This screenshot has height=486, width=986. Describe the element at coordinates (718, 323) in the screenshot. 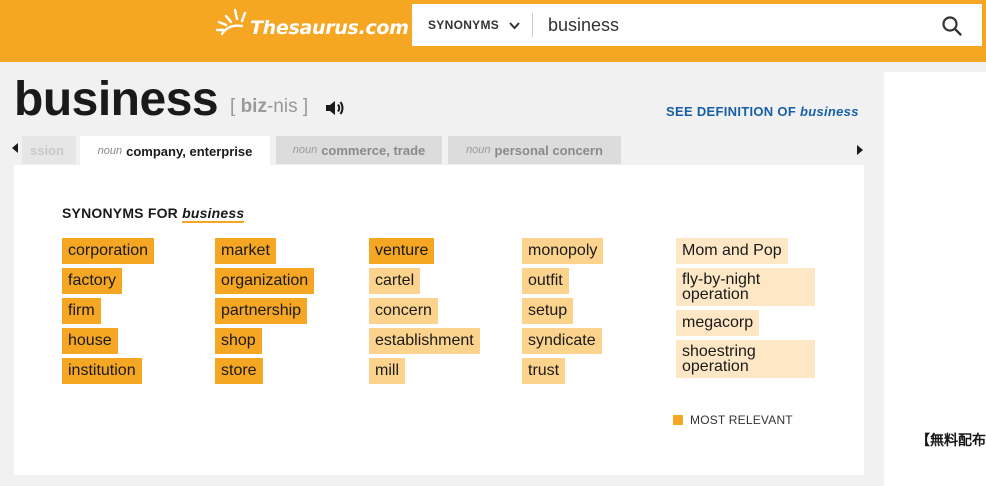

I see `synonym-chip: megacorp` at that location.